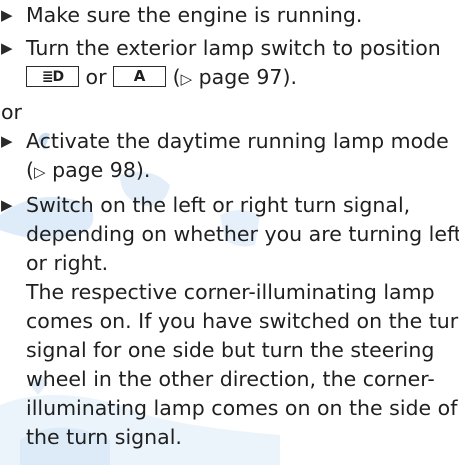 The height and width of the screenshot is (465, 459). Describe the element at coordinates (52, 76) in the screenshot. I see `low-beam-switch-icon: ≣D` at that location.